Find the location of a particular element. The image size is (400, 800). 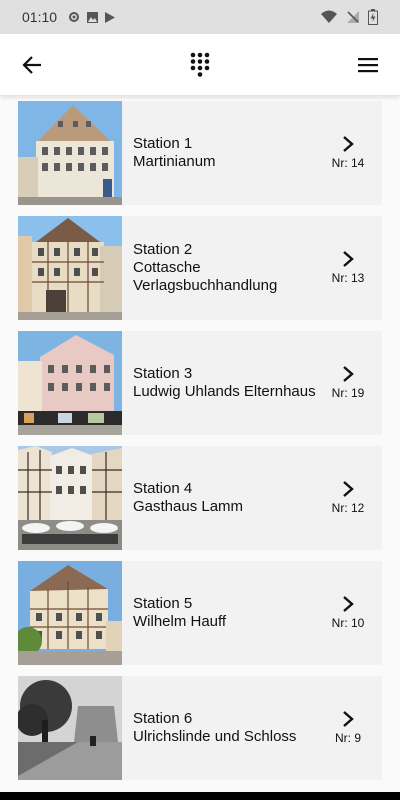

no-signal-icon is located at coordinates (353, 17).